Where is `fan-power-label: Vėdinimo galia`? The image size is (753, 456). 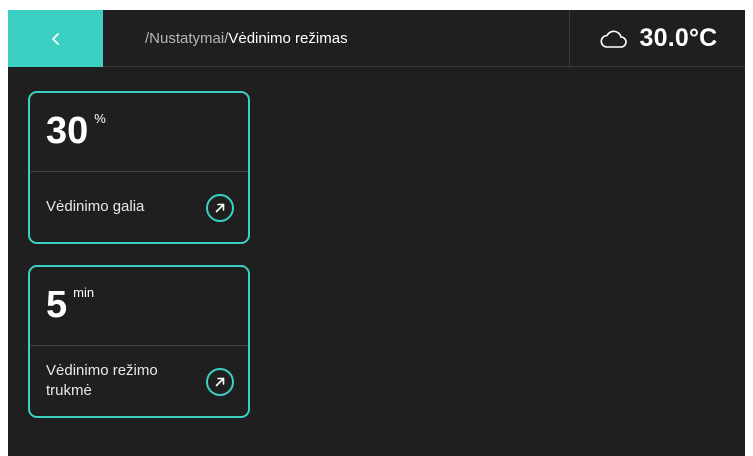 fan-power-label: Vėdinimo galia is located at coordinates (95, 206).